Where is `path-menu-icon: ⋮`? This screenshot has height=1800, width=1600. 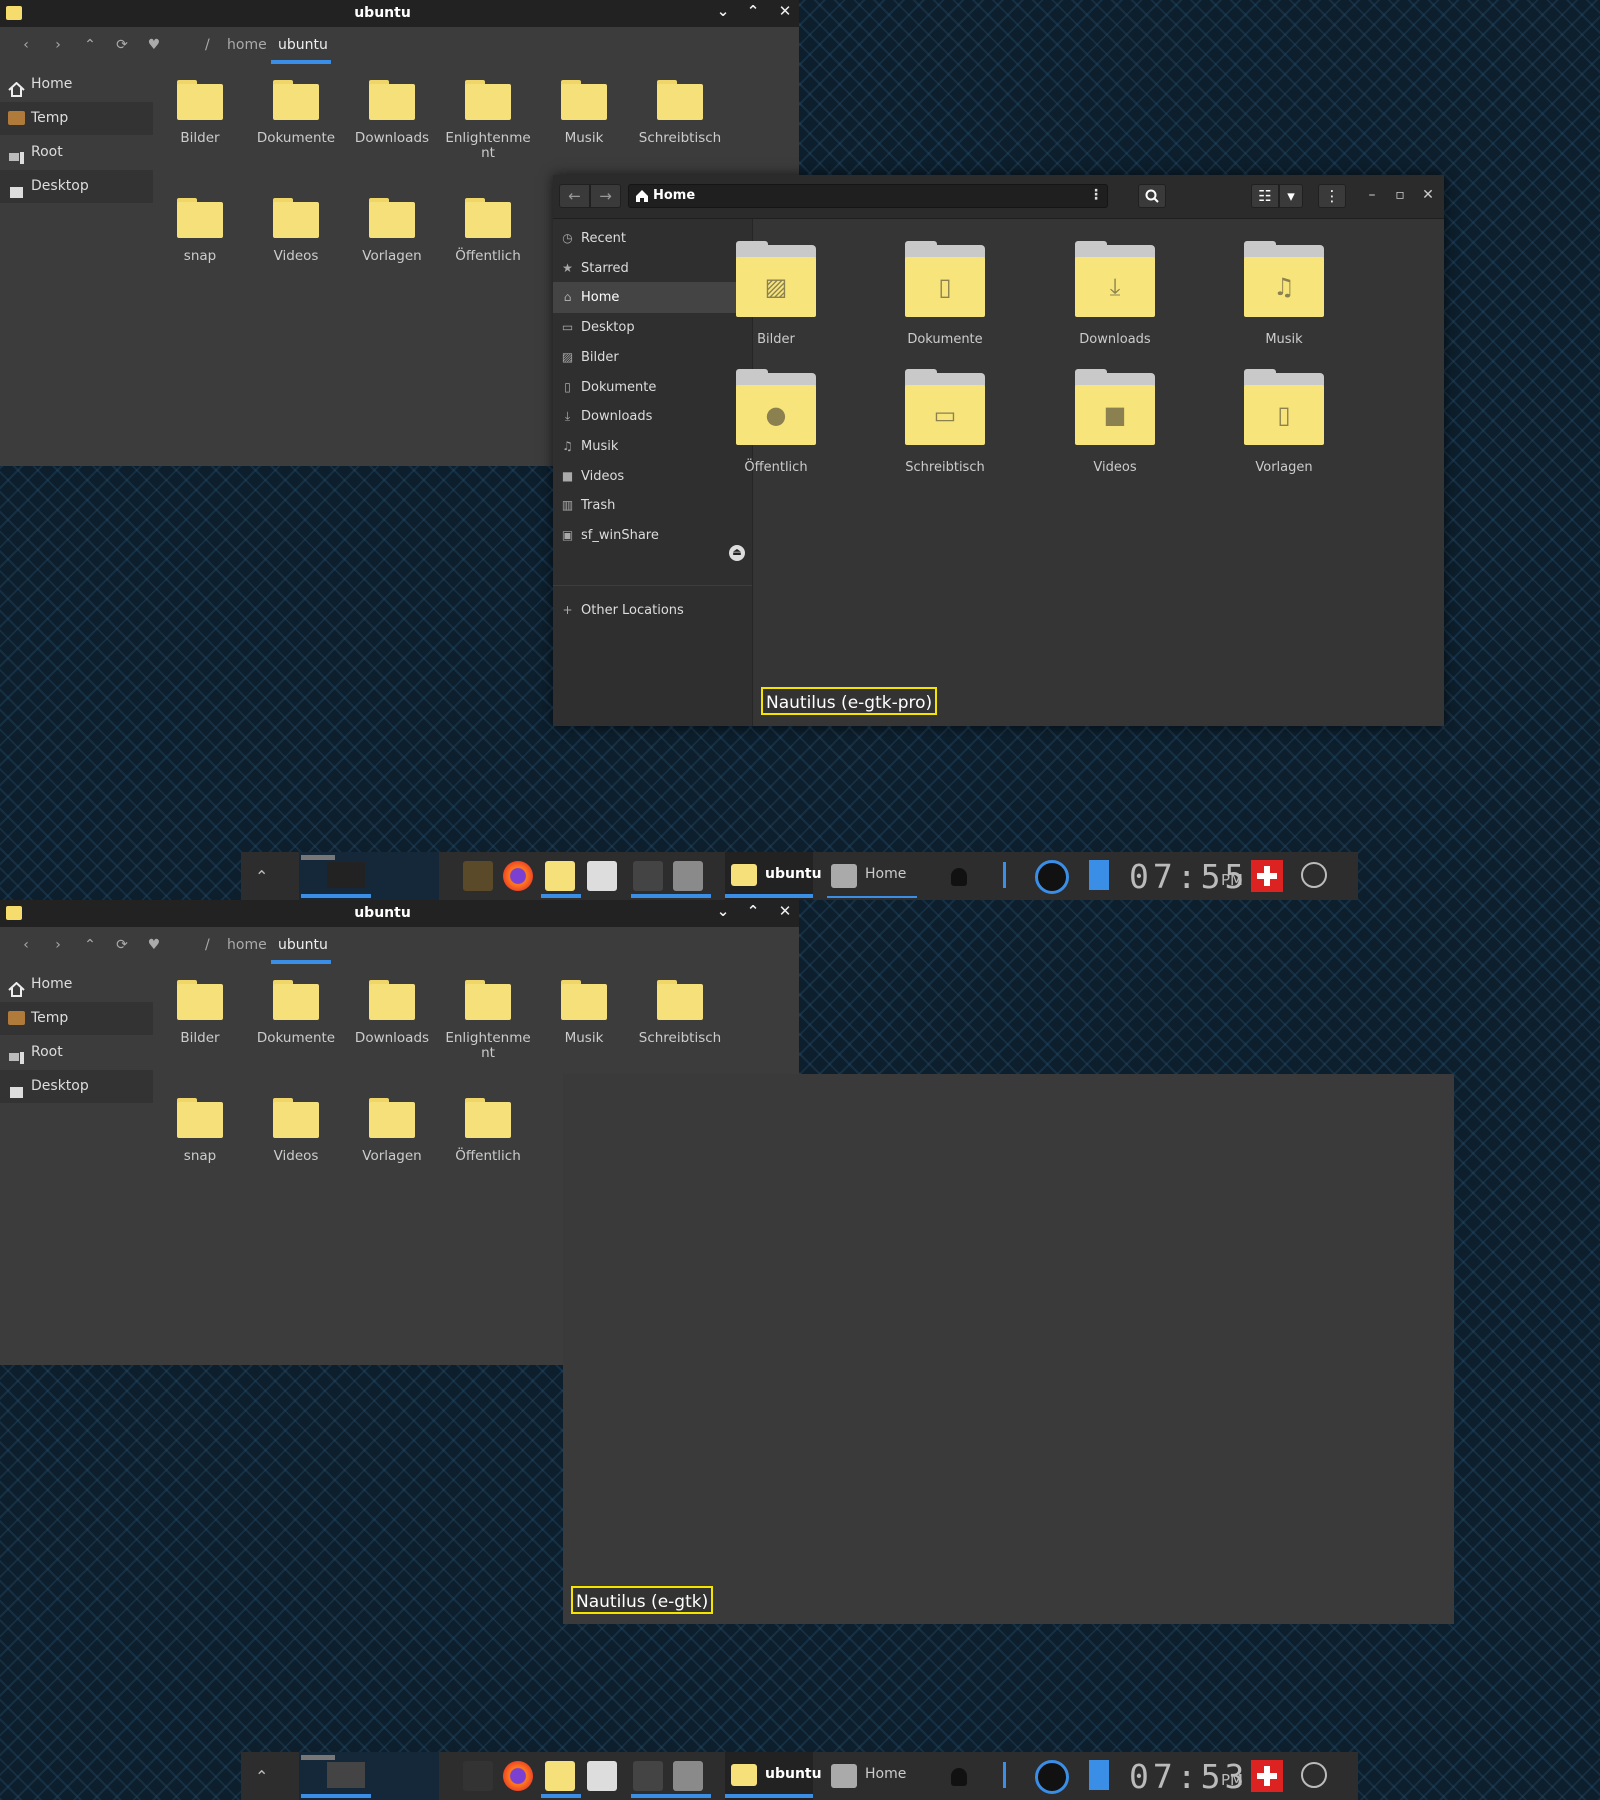
path-menu-icon: ⋮ is located at coordinates (1096, 195).